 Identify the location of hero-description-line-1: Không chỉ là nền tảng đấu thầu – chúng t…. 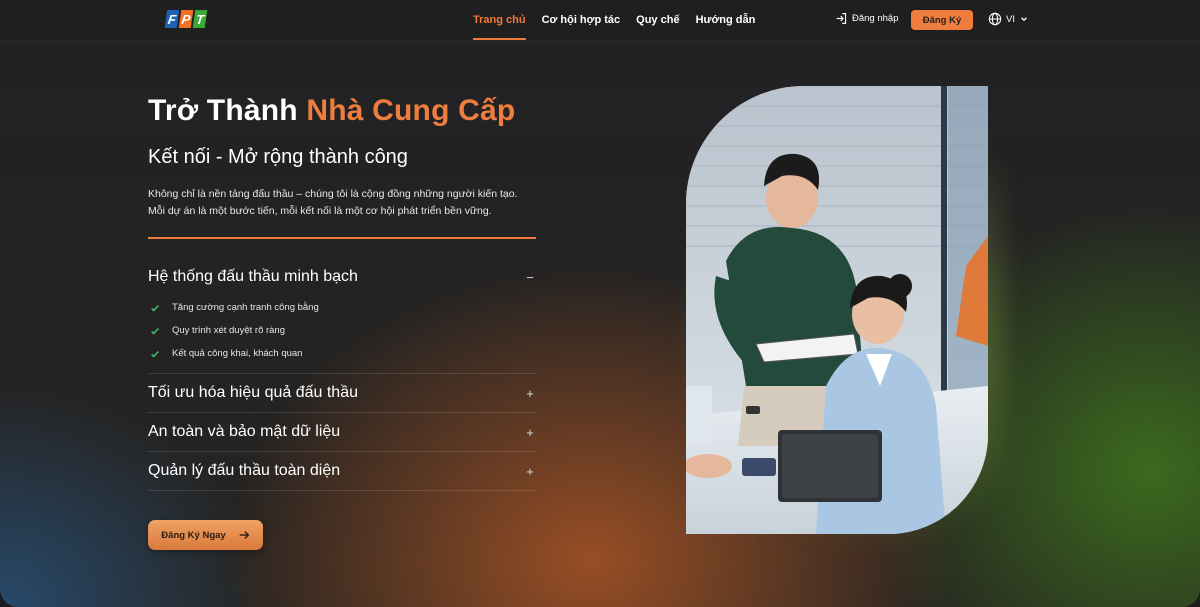
(333, 194).